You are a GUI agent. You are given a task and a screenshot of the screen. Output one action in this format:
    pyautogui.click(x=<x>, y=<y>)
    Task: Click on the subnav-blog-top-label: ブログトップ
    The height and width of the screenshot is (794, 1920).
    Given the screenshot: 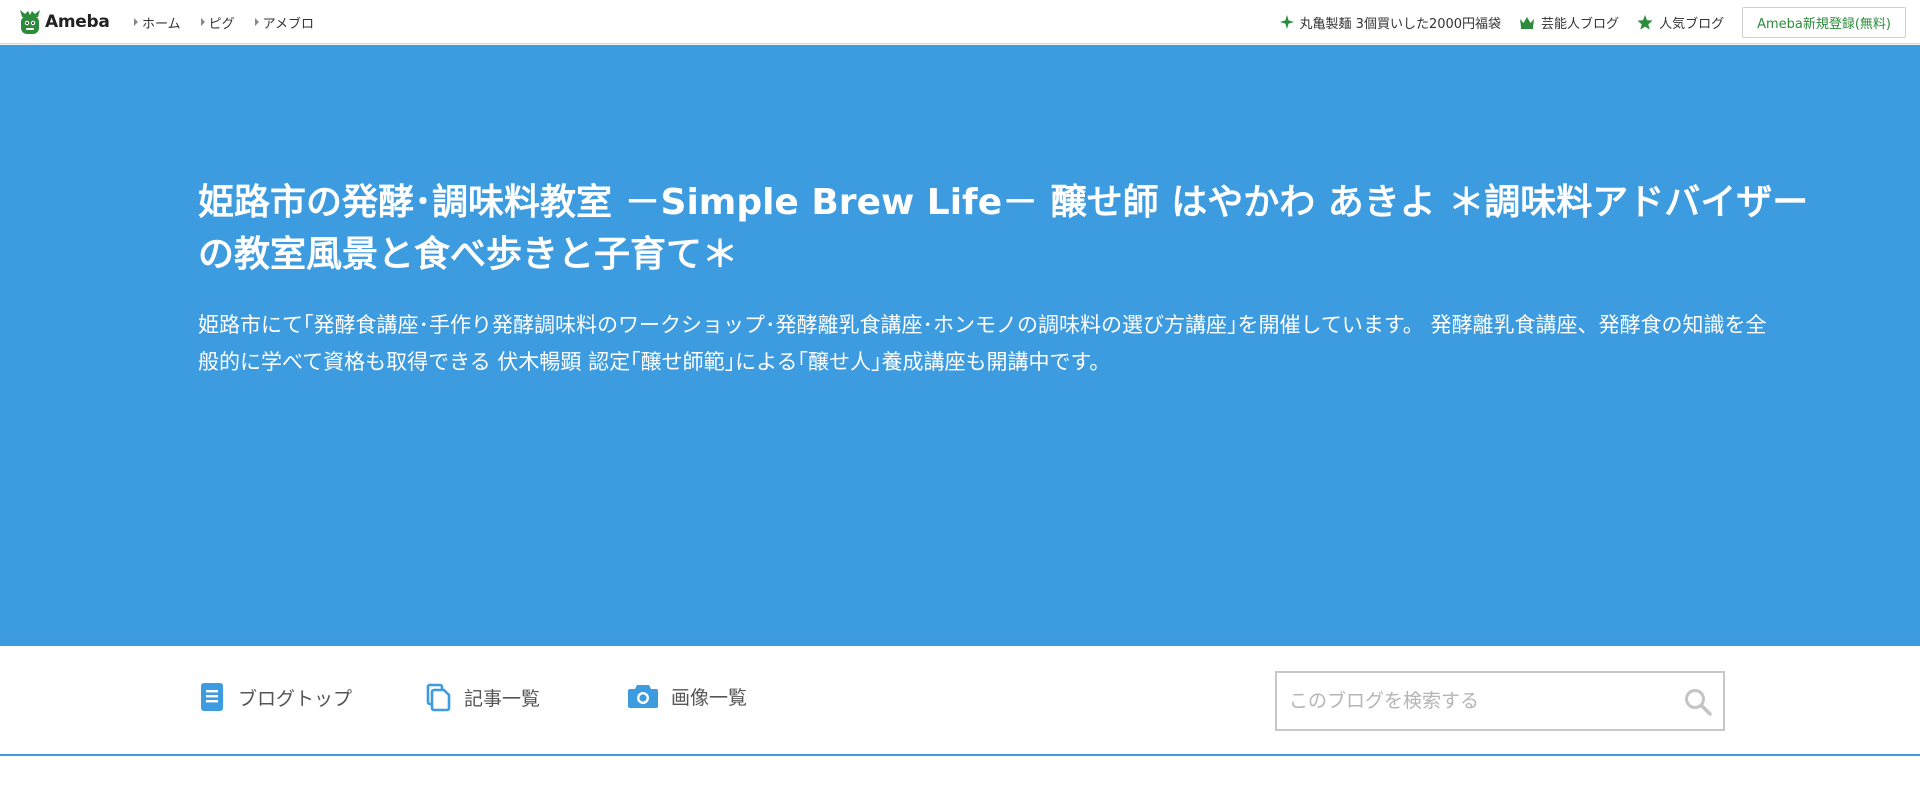 What is the action you would take?
    pyautogui.click(x=295, y=698)
    